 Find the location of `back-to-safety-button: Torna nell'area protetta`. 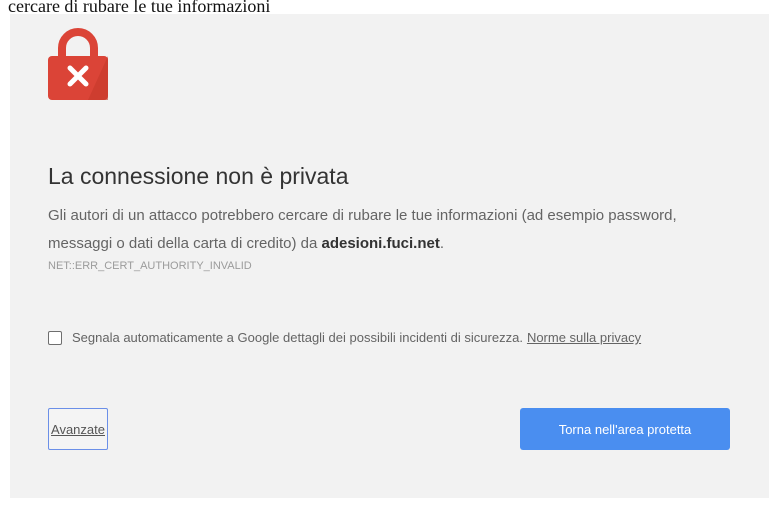

back-to-safety-button: Torna nell'area protetta is located at coordinates (625, 429).